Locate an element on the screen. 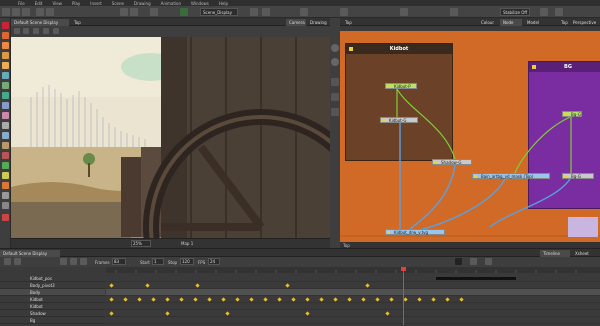 The image size is (600, 326). layout-icon is located at coordinates (544, 12).